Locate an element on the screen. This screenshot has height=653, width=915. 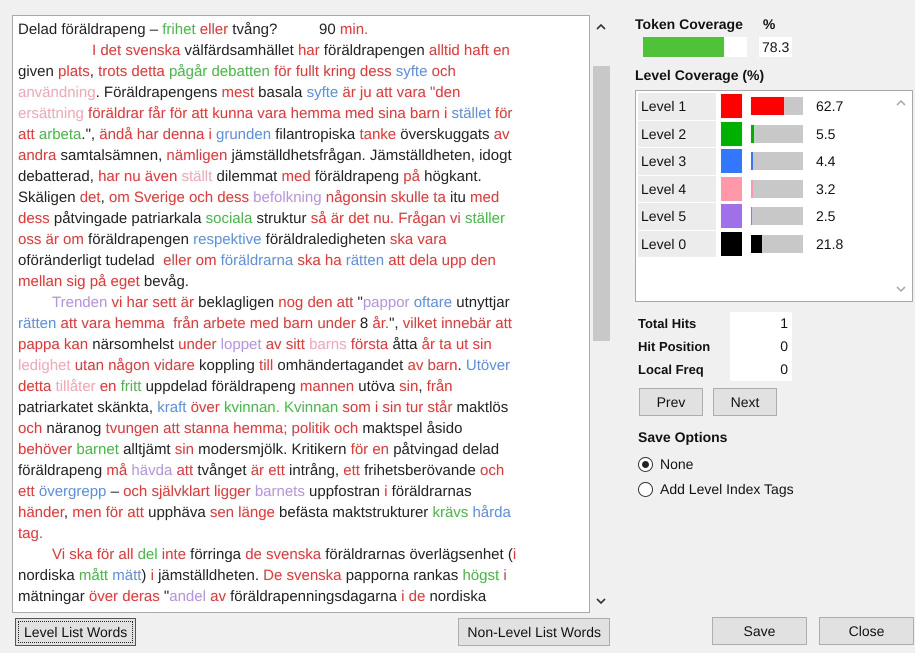
level-label: Level 0 is located at coordinates (677, 243).